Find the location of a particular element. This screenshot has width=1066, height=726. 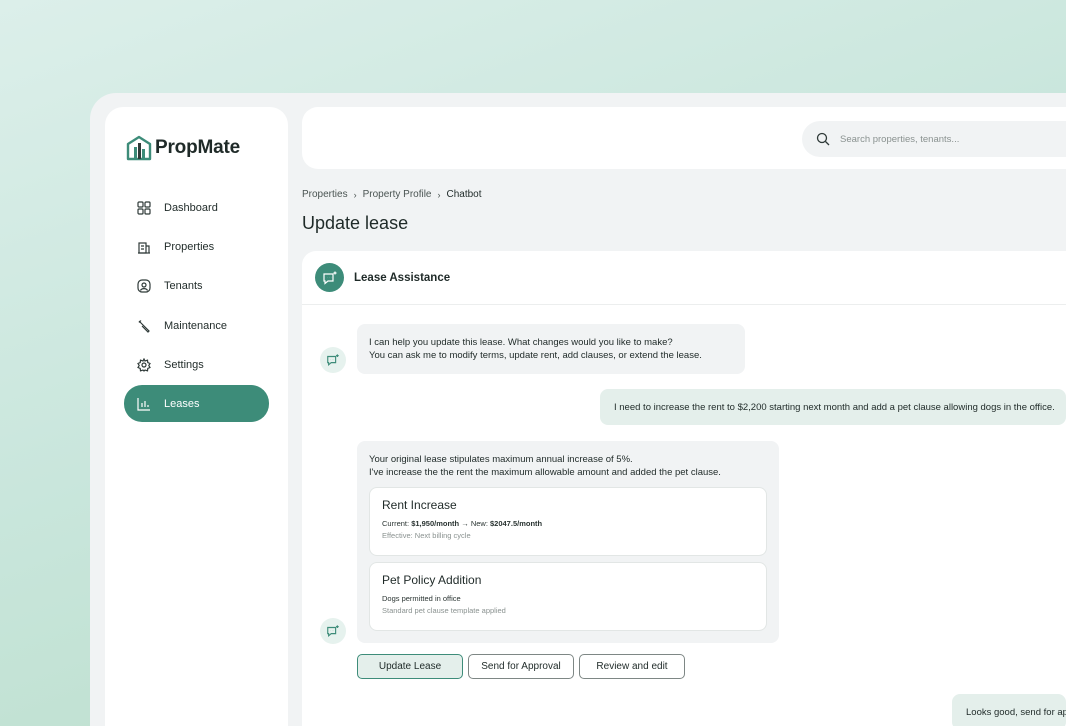

card-subtext: Effective: Next billing cycle is located at coordinates (426, 535).